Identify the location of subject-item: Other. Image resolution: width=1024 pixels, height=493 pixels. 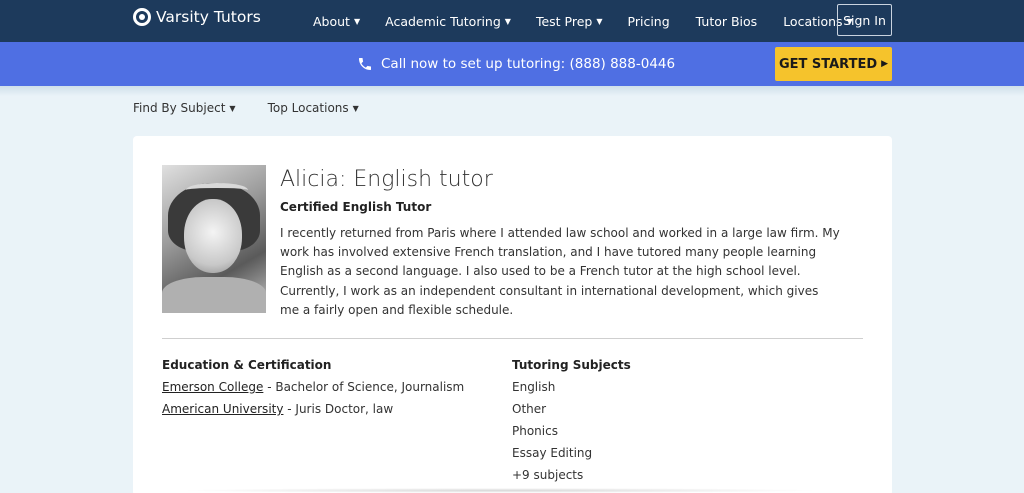
(552, 413).